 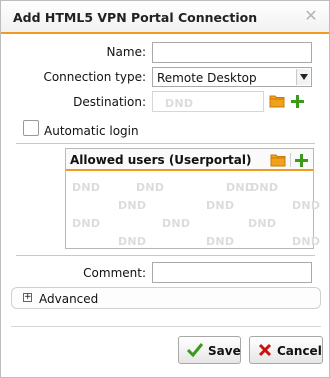 What do you see at coordinates (299, 351) in the screenshot?
I see `cancel-button-label: Cancel` at bounding box center [299, 351].